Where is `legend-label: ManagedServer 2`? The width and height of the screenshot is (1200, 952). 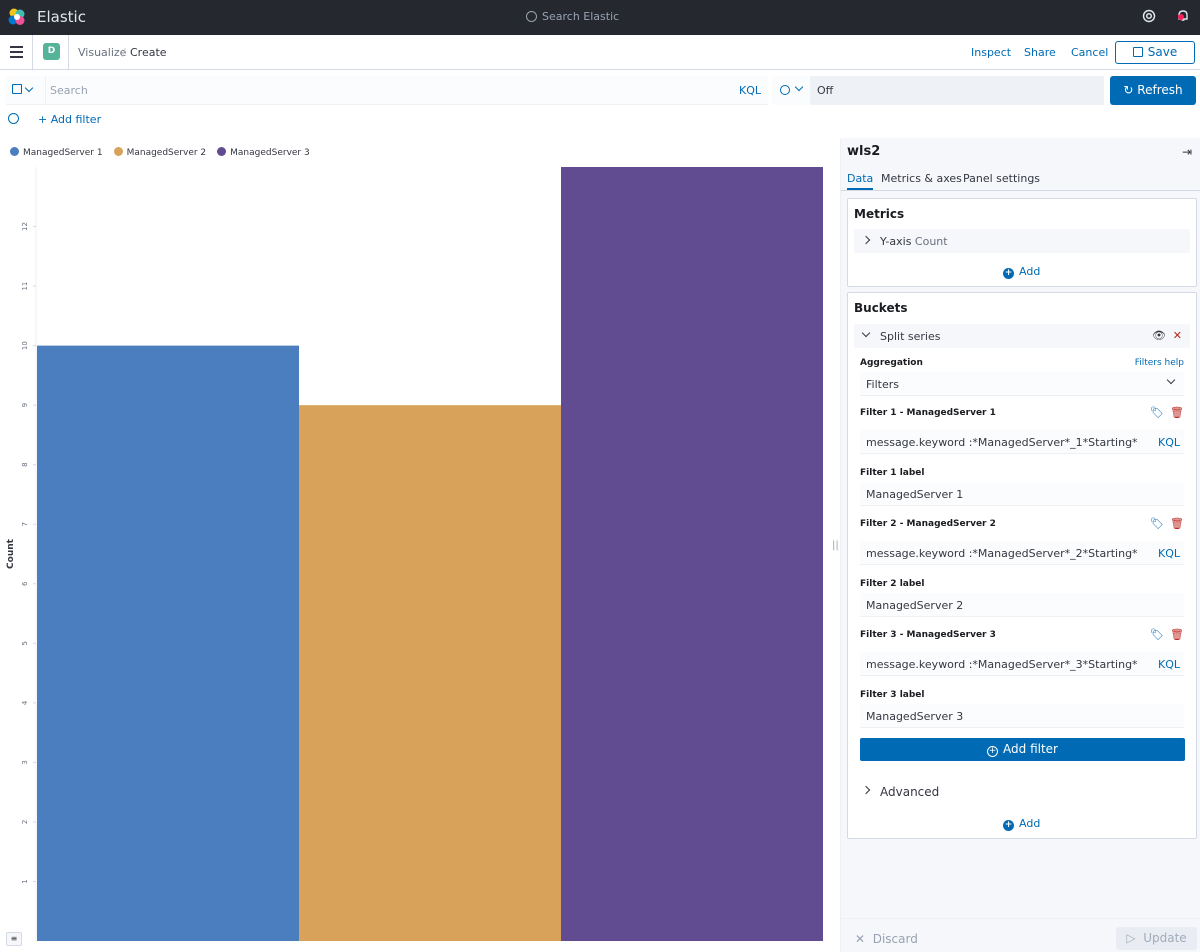
legend-label: ManagedServer 2 is located at coordinates (166, 153).